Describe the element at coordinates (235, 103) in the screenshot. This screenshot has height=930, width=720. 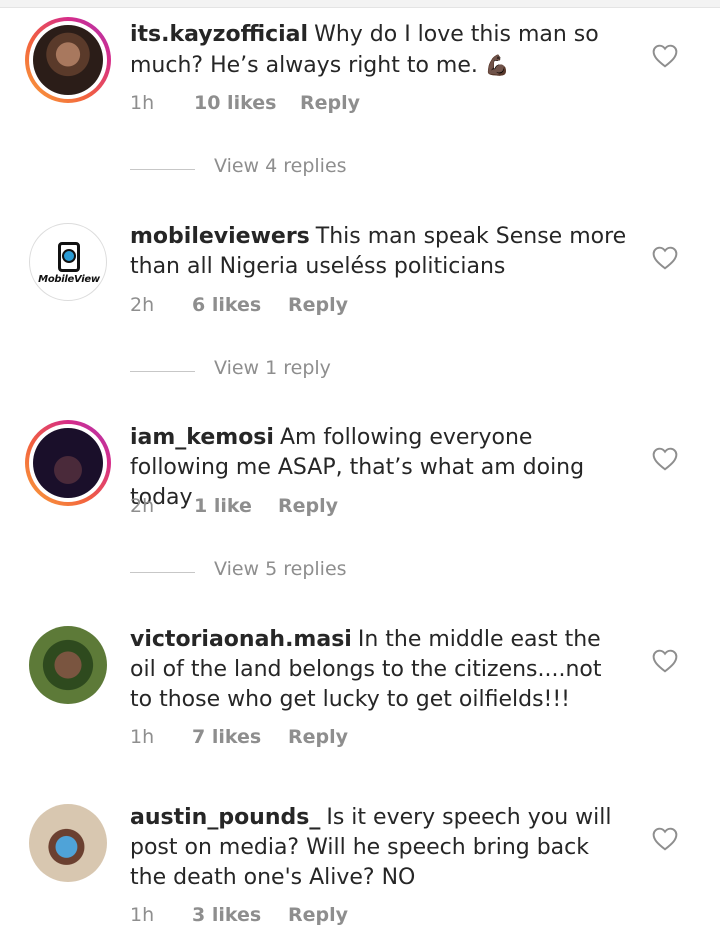
I see `comment-likes: 10 likes` at that location.